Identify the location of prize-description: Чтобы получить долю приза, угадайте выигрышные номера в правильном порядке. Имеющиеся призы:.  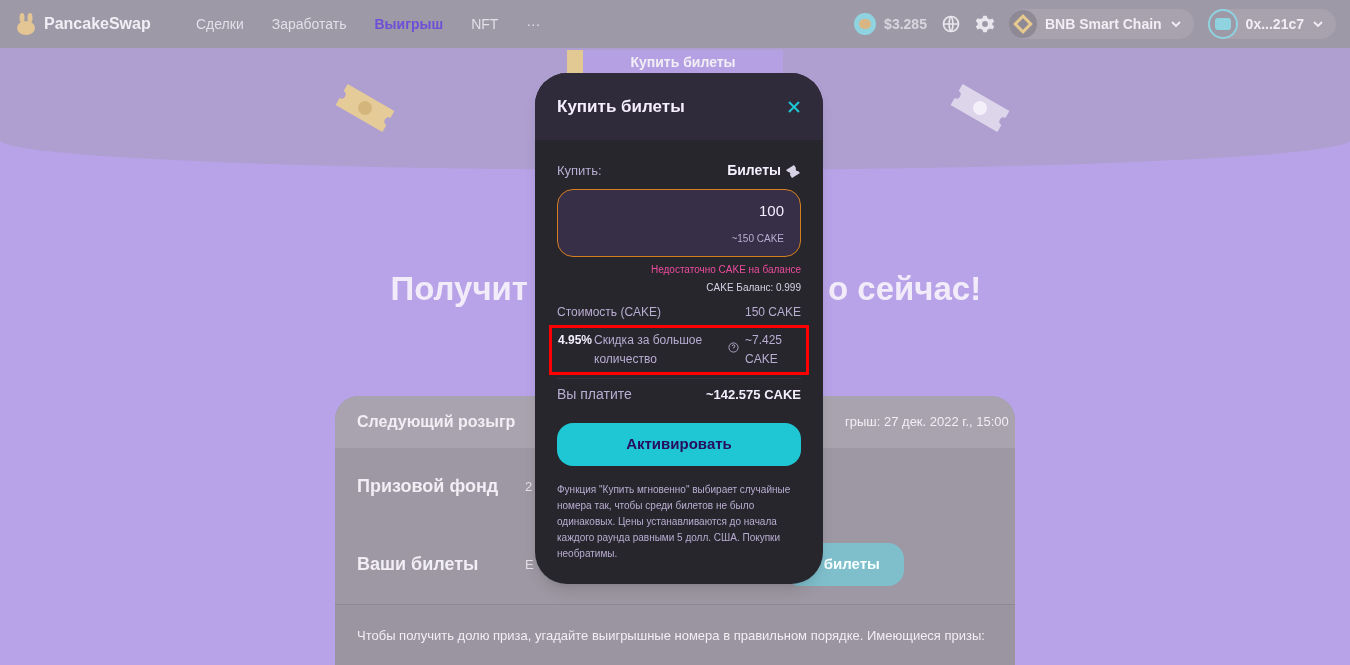
(671, 636).